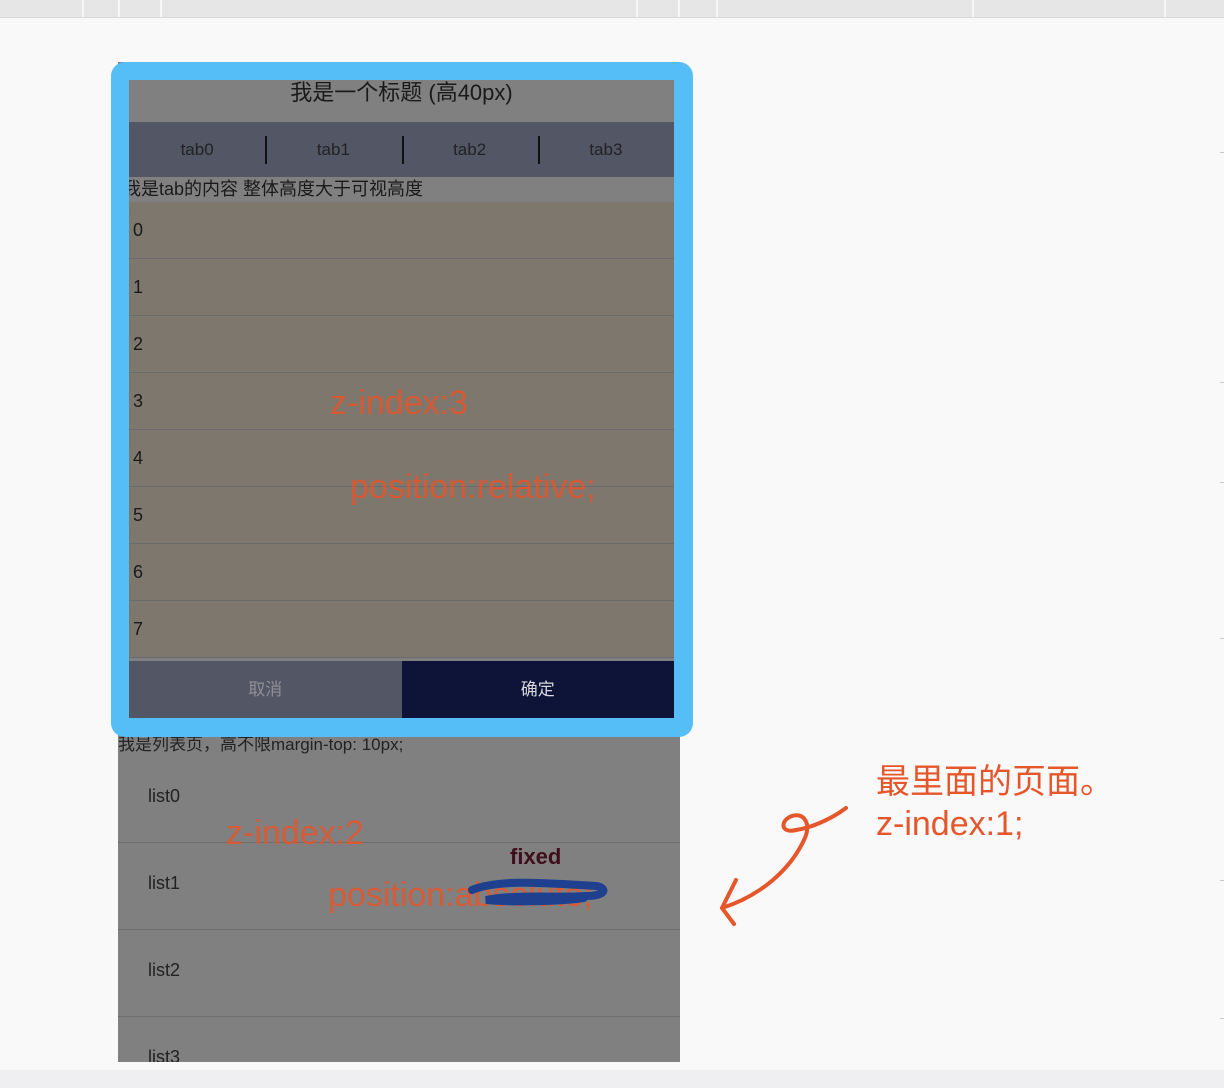 This screenshot has height=1088, width=1224. Describe the element at coordinates (473, 487) in the screenshot. I see `annotation-popup-position: position:relative;` at that location.